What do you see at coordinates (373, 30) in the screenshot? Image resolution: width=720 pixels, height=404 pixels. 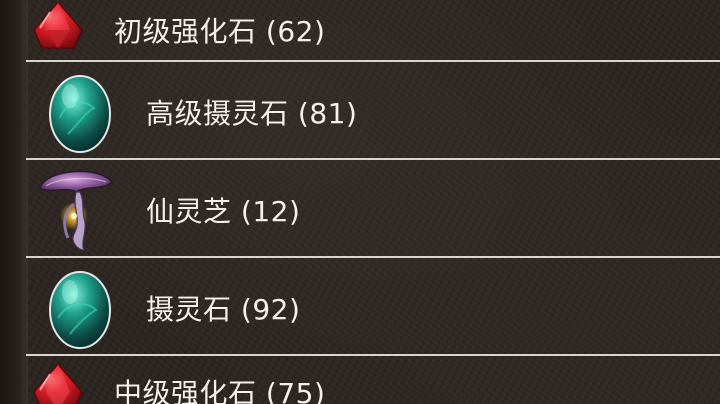 I see `inventory-item-row: 初级强化石 (62)` at bounding box center [373, 30].